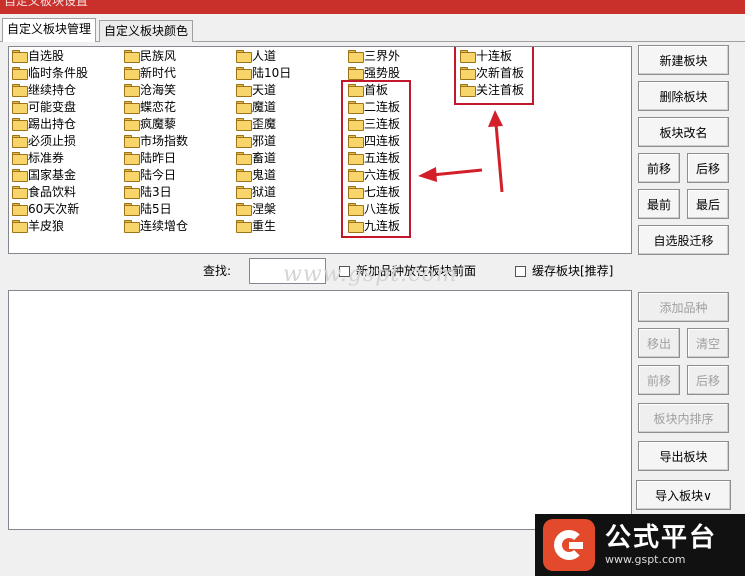 This screenshot has width=745, height=576. What do you see at coordinates (683, 132) in the screenshot?
I see `rename-block-button: 板块改名` at bounding box center [683, 132].